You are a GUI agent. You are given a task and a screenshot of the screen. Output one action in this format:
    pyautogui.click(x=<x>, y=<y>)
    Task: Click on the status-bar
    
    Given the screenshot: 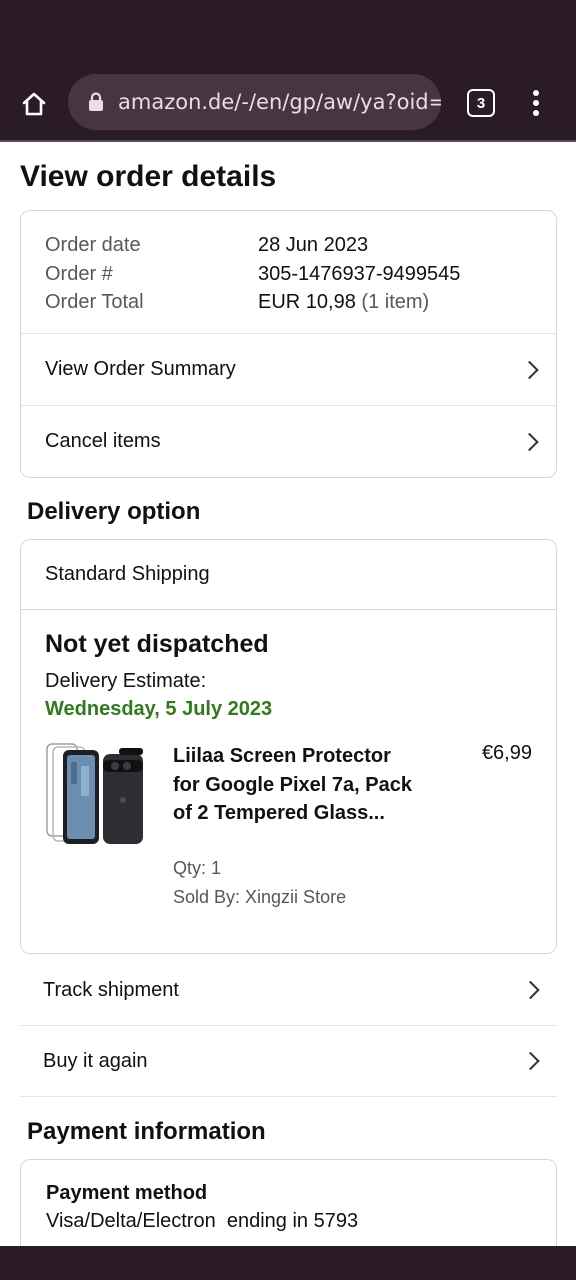 What is the action you would take?
    pyautogui.click(x=288, y=32)
    